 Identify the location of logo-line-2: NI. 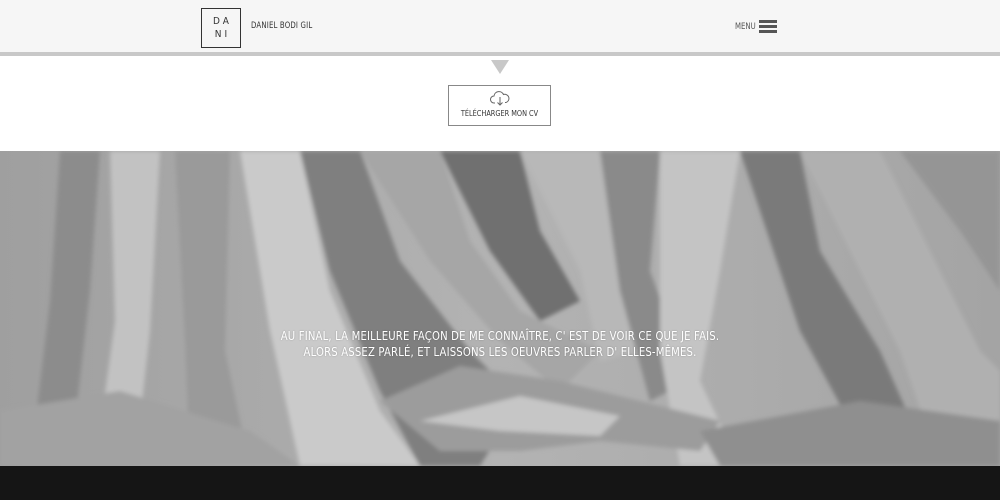
(222, 34).